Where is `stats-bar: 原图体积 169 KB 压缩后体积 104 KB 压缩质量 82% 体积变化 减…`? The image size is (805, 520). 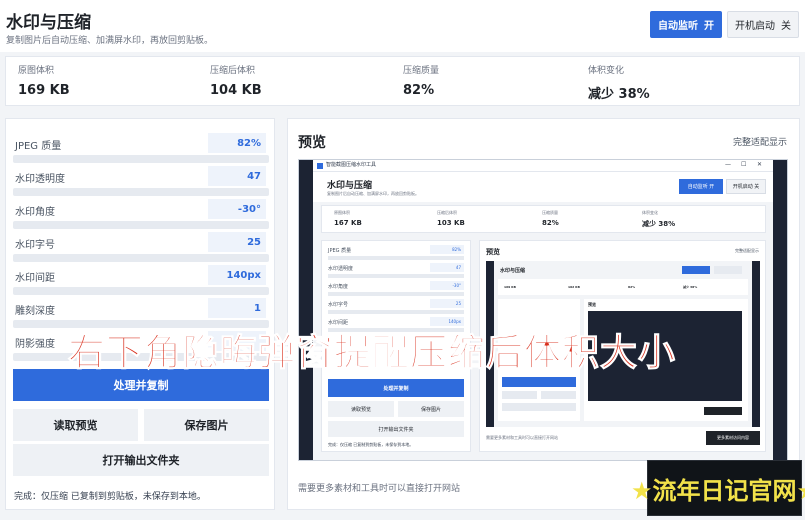
stats-bar: 原图体积 169 KB 压缩后体积 104 KB 压缩质量 82% 体积变化 减… is located at coordinates (402, 81).